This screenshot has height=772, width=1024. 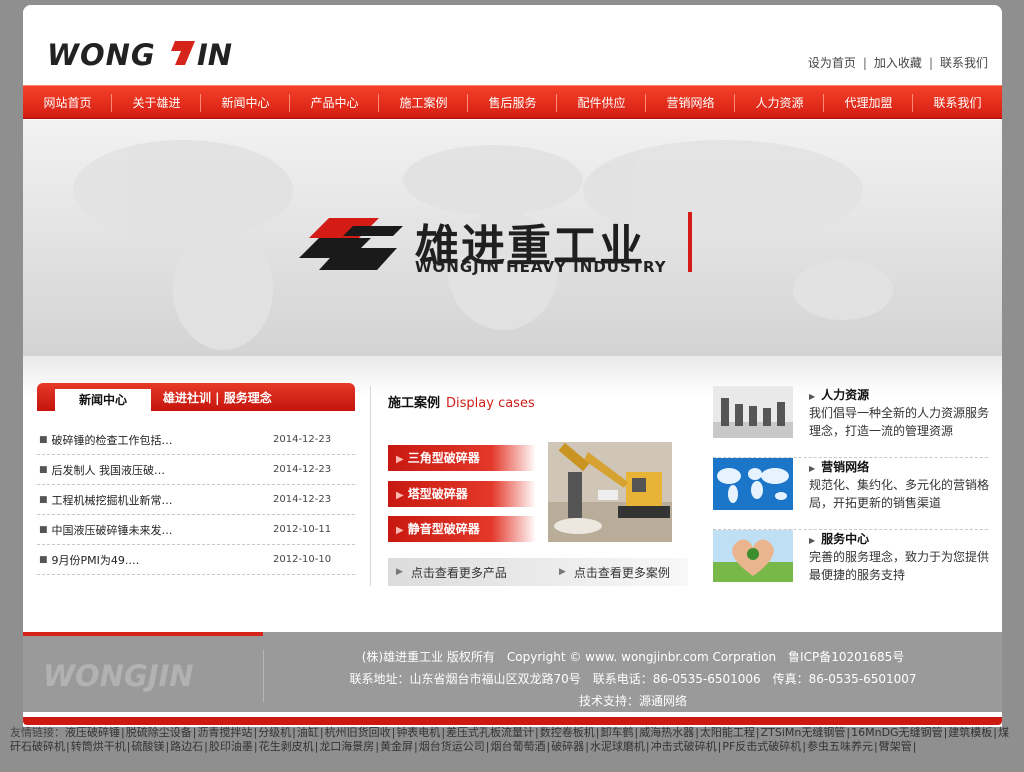 I want to click on top-links: 设为首页 | 加入收藏 | 联系我们, so click(x=897, y=63).